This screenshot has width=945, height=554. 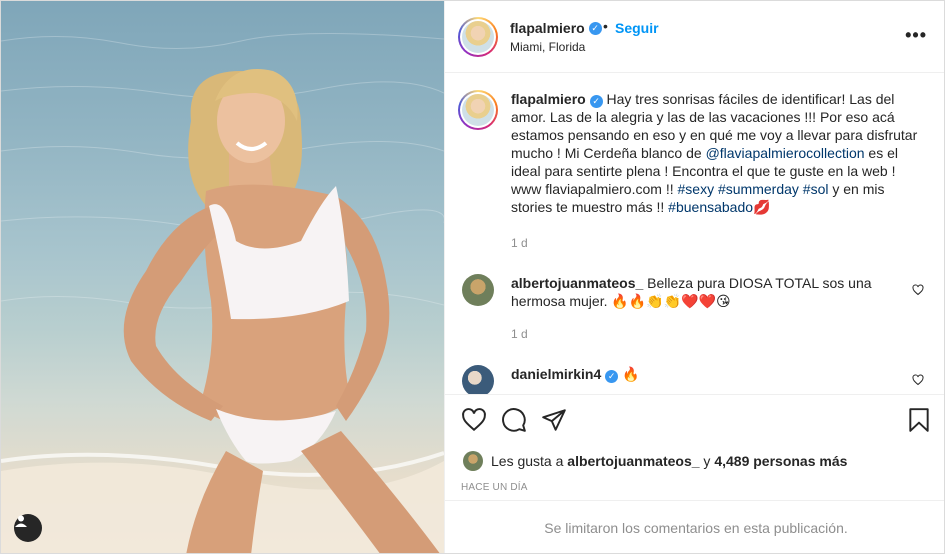 What do you see at coordinates (710, 207) in the screenshot?
I see `hashtag-buensabado: #buensabado` at bounding box center [710, 207].